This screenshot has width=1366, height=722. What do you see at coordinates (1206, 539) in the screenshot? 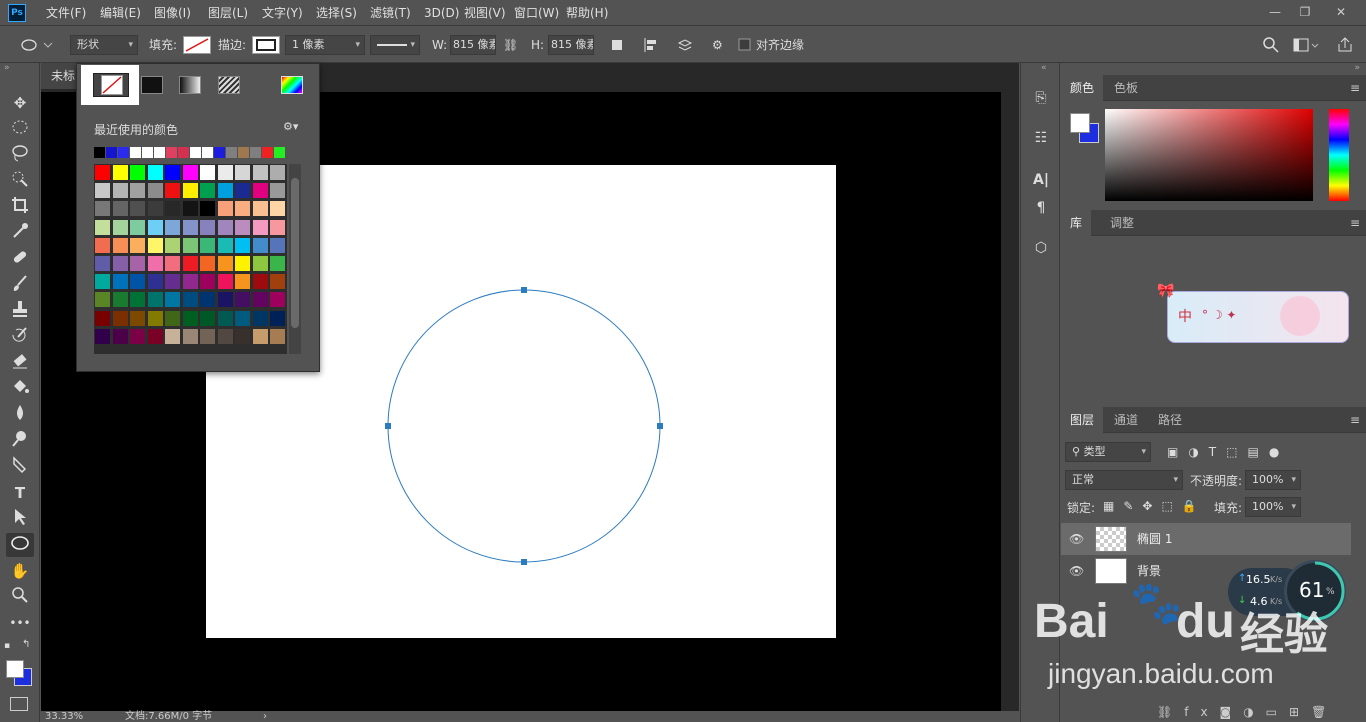
I see `layer-row-ellipse: 👁 椭圆 1` at bounding box center [1206, 539].